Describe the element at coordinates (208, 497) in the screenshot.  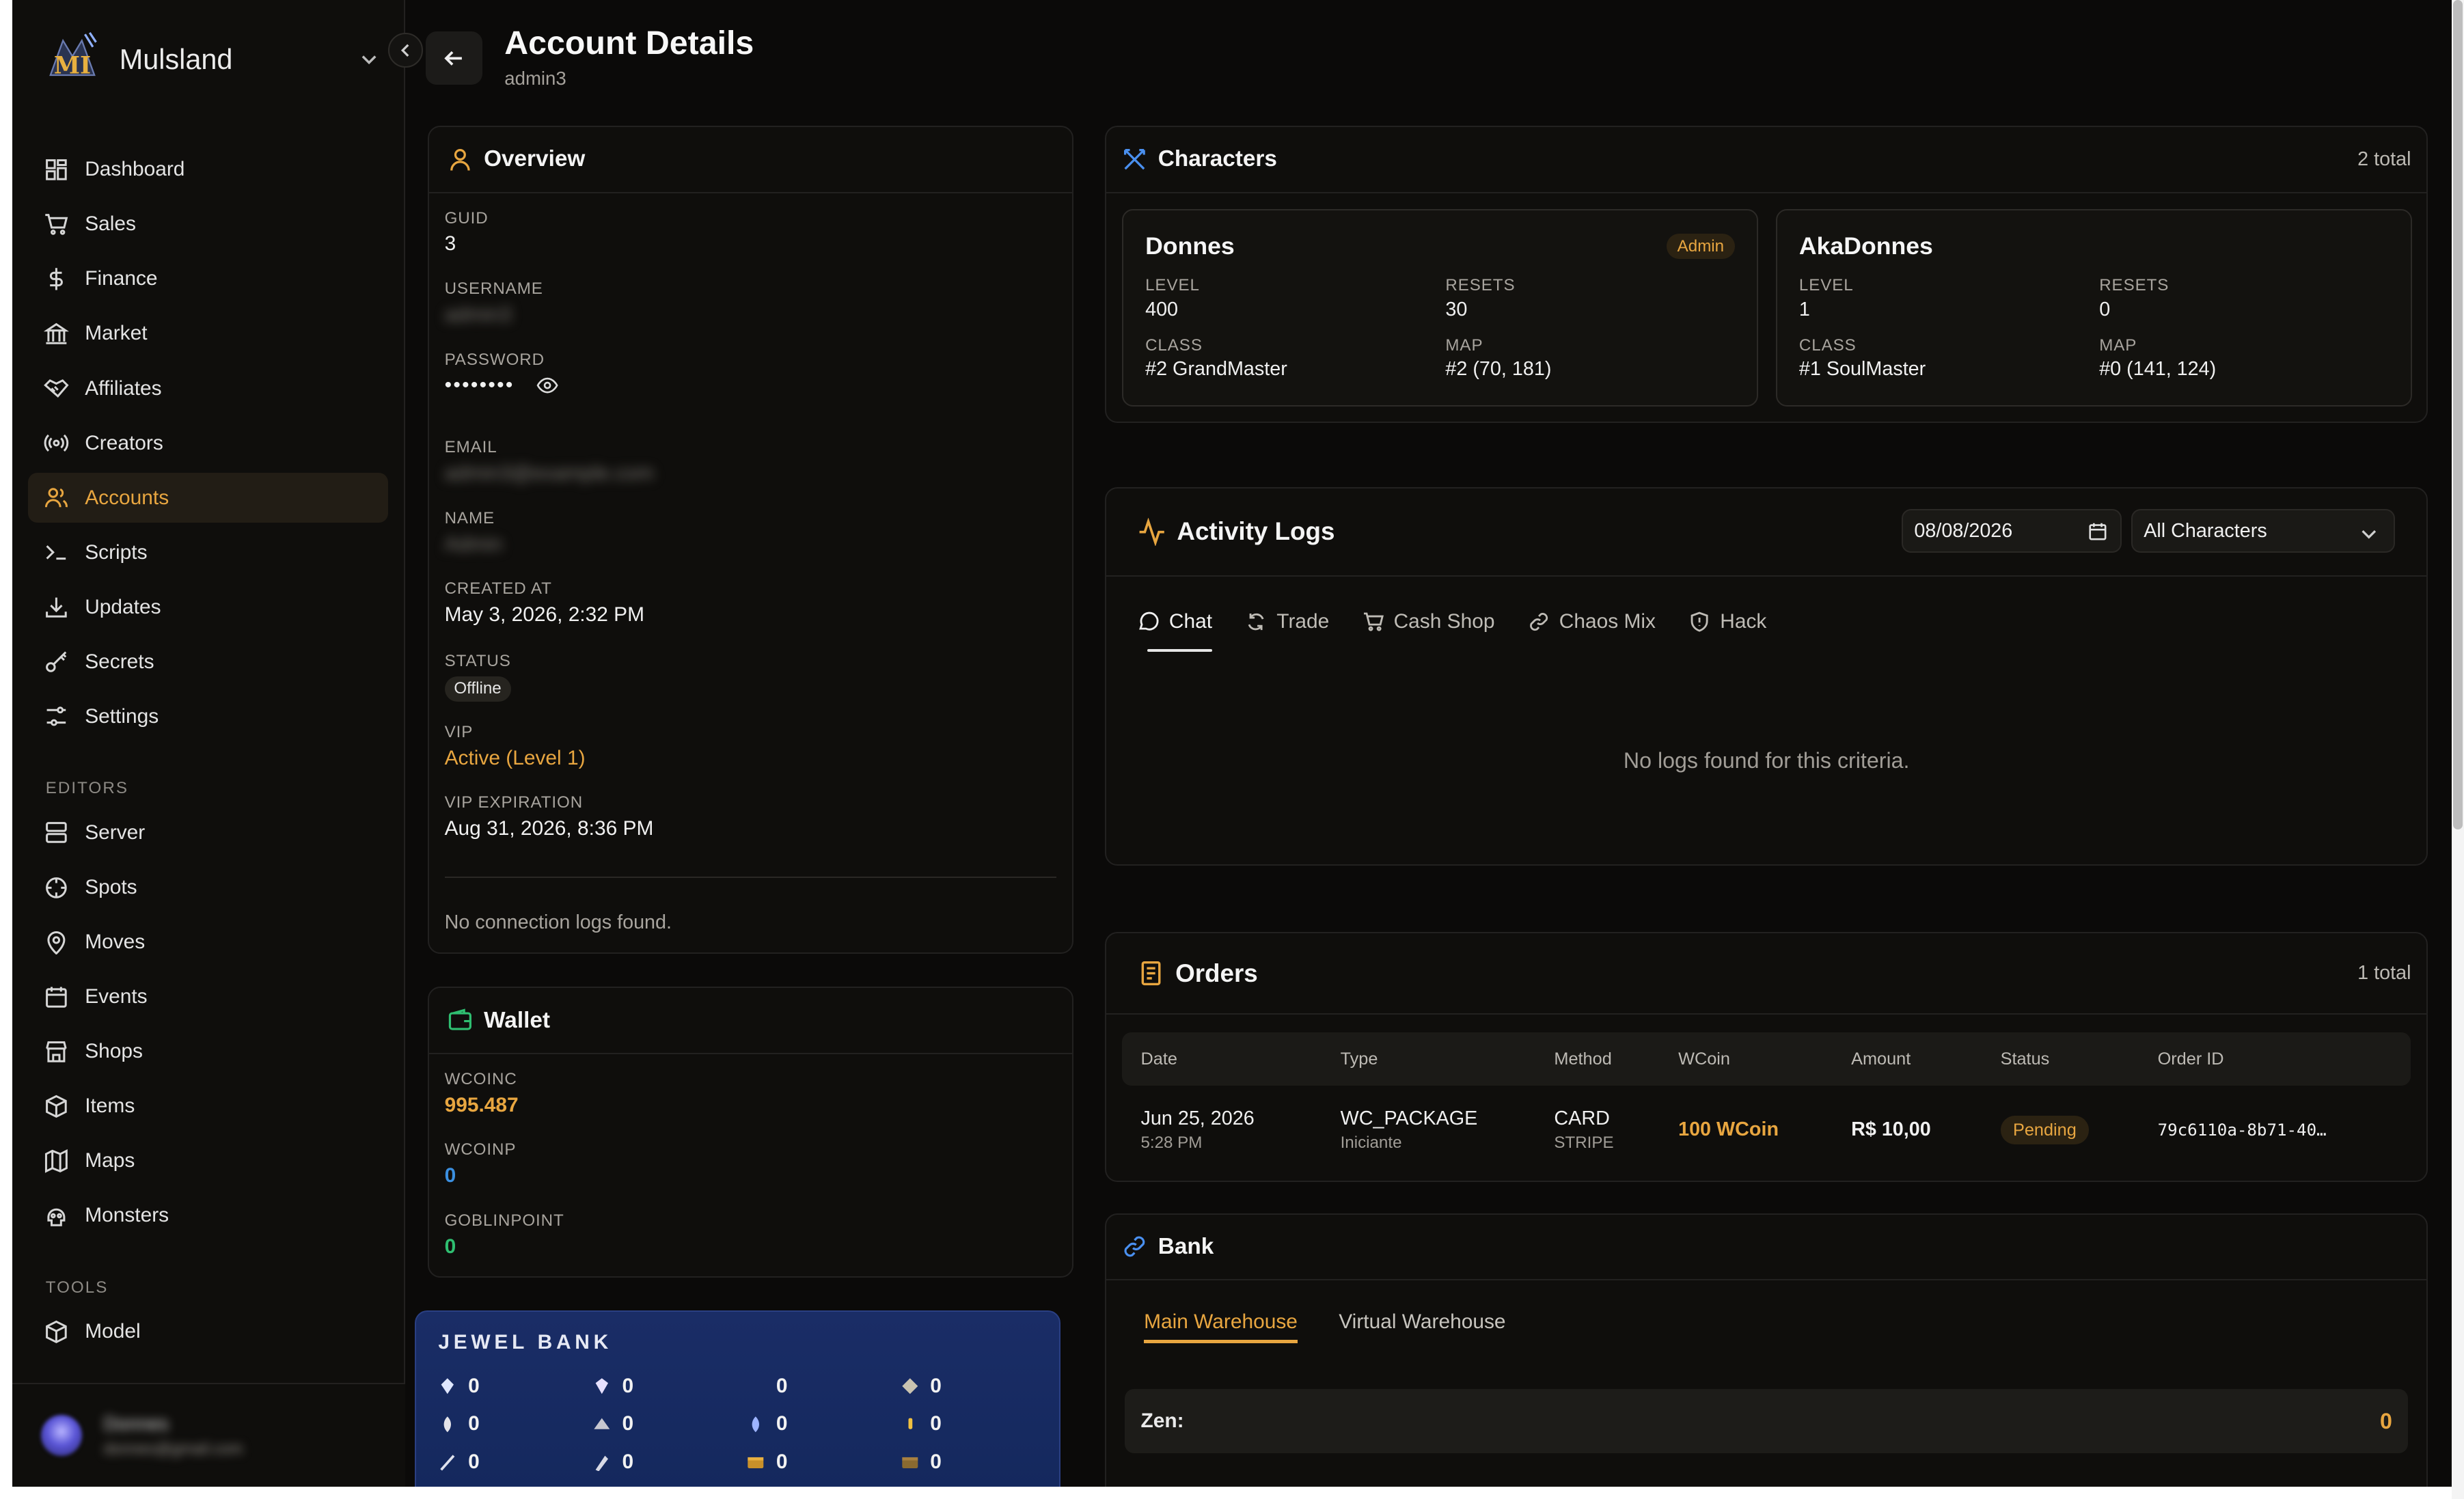
I see `sidebar-item-accounts: Accounts` at that location.